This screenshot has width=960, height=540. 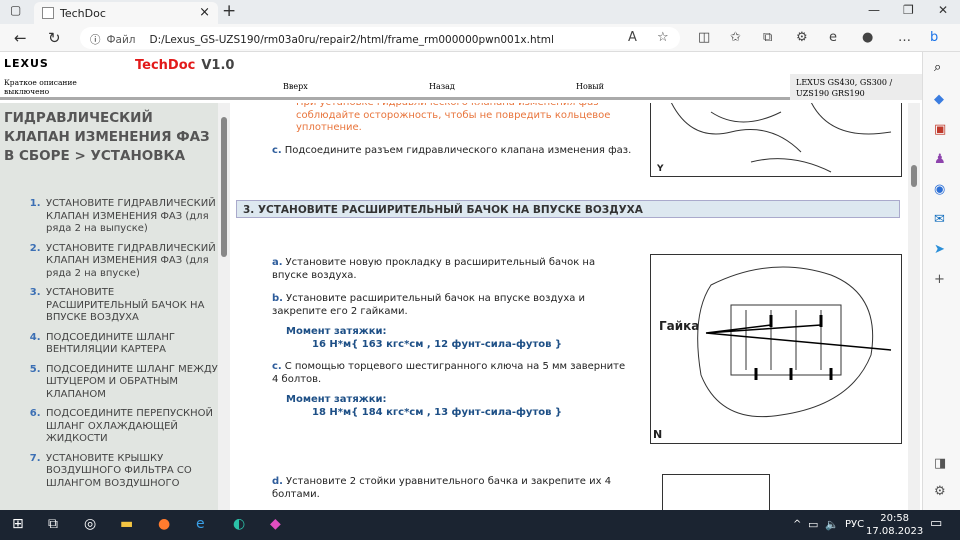 What do you see at coordinates (704, 37) in the screenshot?
I see `split-screen-icon: ◫` at bounding box center [704, 37].